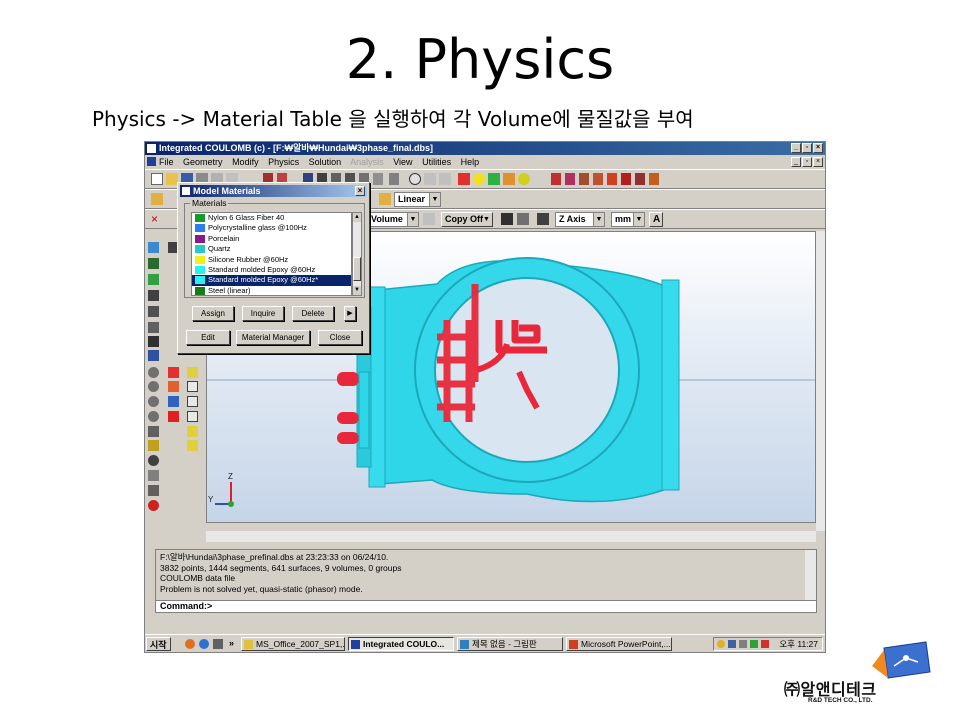  Describe the element at coordinates (173, 372) in the screenshot. I see `color-icon` at that location.